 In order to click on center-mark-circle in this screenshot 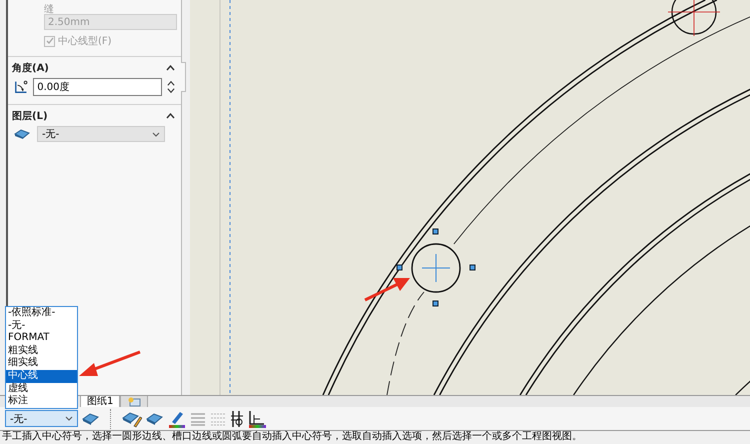, I will do `click(436, 268)`.